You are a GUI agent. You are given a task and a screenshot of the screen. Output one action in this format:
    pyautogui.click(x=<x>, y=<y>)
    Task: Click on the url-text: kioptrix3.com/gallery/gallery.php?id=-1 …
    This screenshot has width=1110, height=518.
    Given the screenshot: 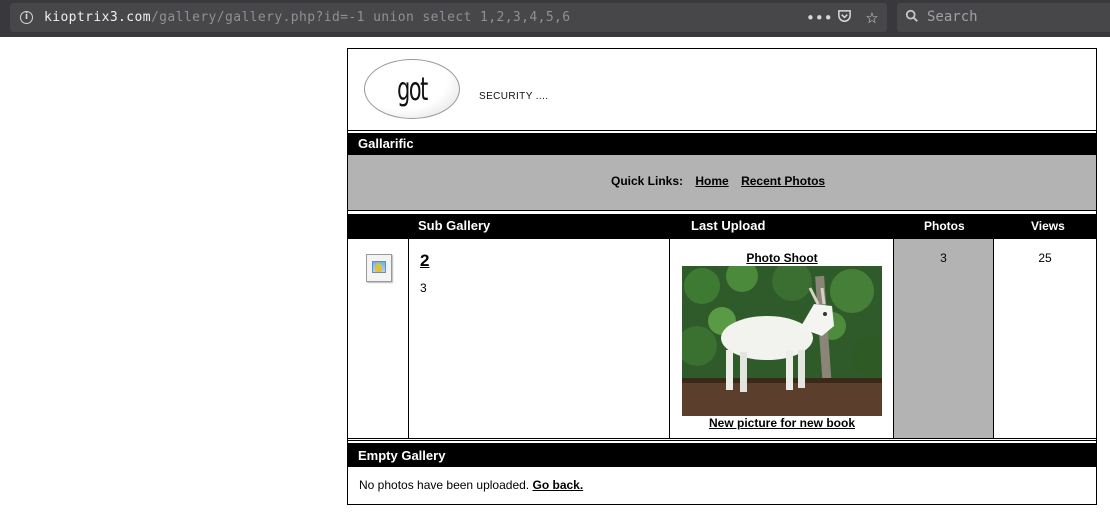 What is the action you would take?
    pyautogui.click(x=307, y=17)
    